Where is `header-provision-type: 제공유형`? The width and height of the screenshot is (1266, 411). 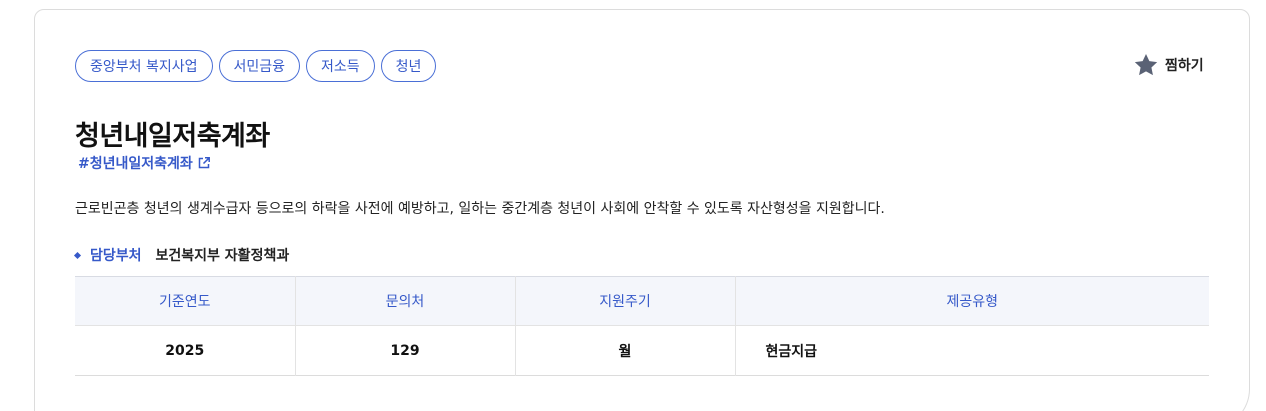 header-provision-type: 제공유형 is located at coordinates (972, 302).